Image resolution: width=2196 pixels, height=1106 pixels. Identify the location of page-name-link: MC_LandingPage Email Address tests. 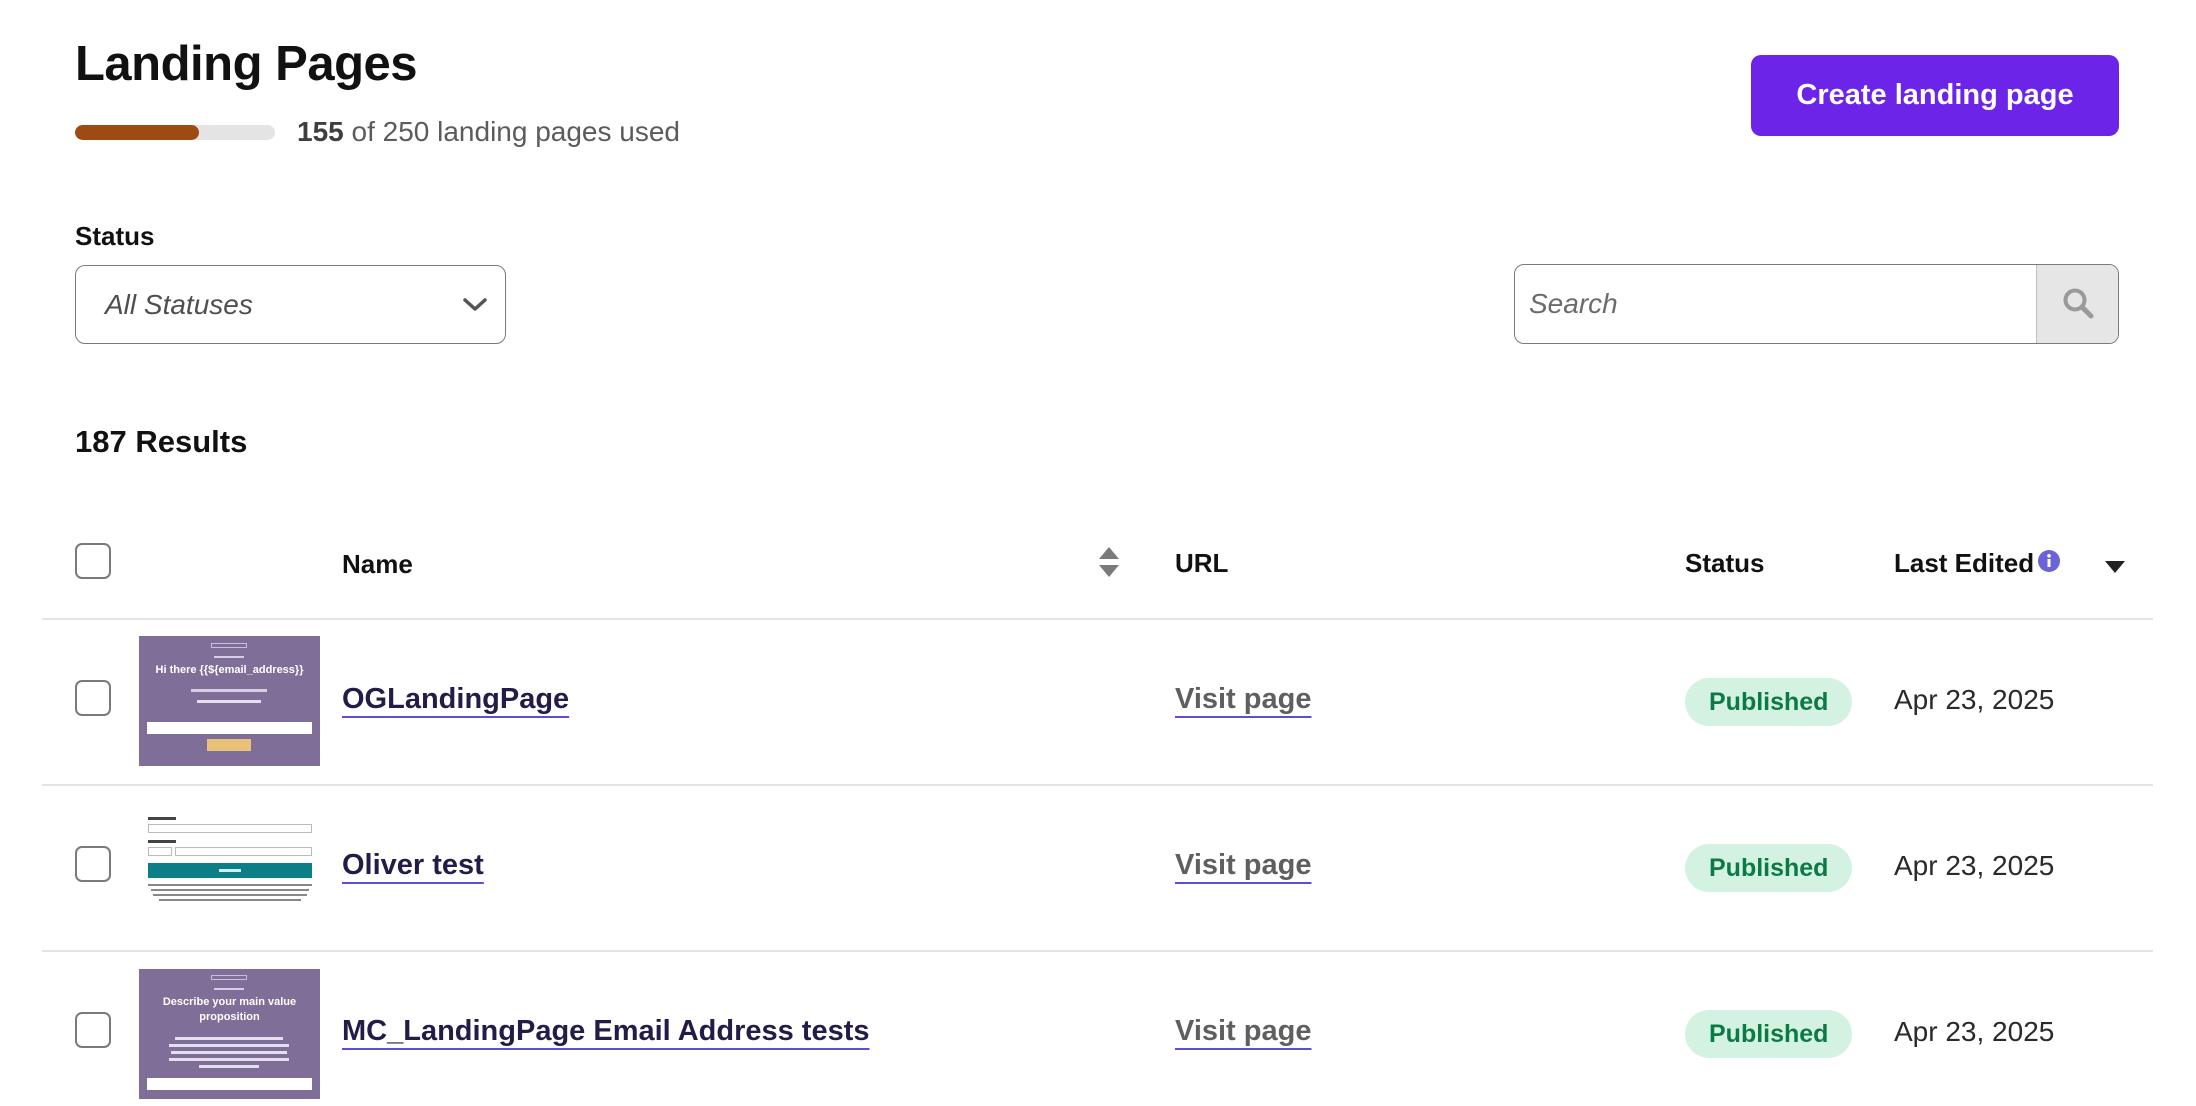
(606, 1031).